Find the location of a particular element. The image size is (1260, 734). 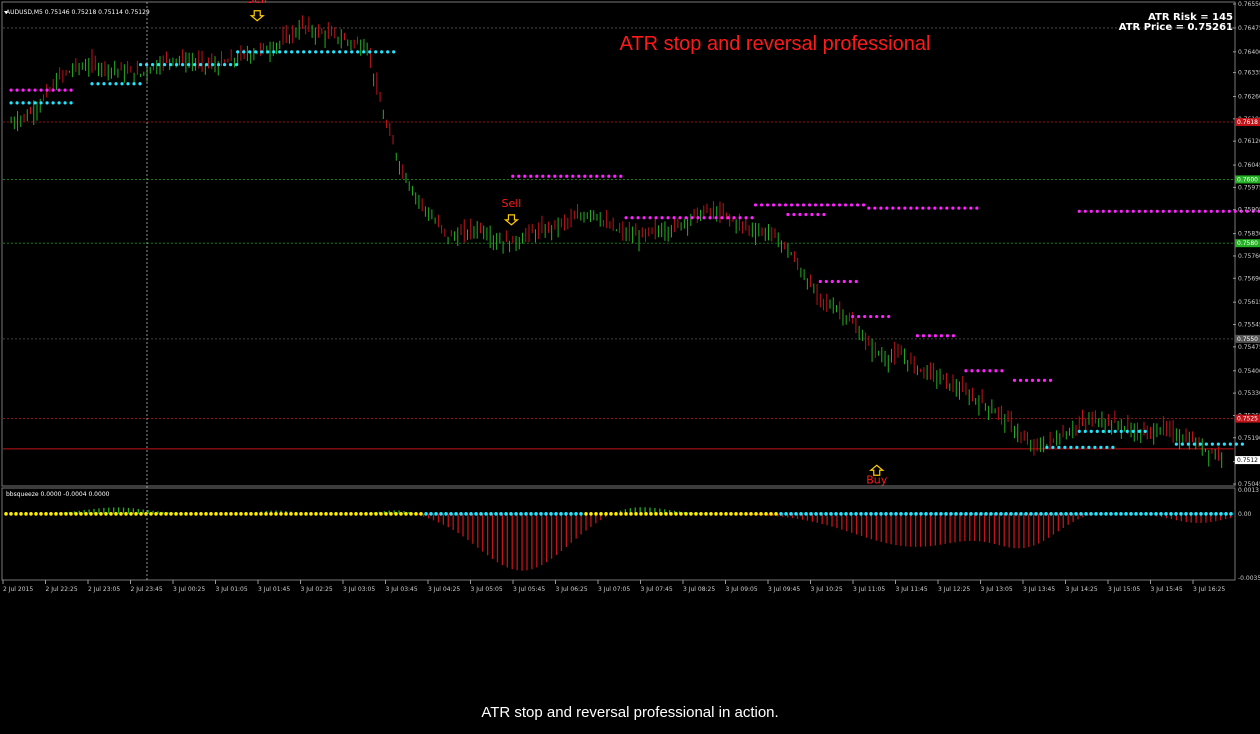

time-tick-label: 3 Jul 09:05 is located at coordinates (742, 589).